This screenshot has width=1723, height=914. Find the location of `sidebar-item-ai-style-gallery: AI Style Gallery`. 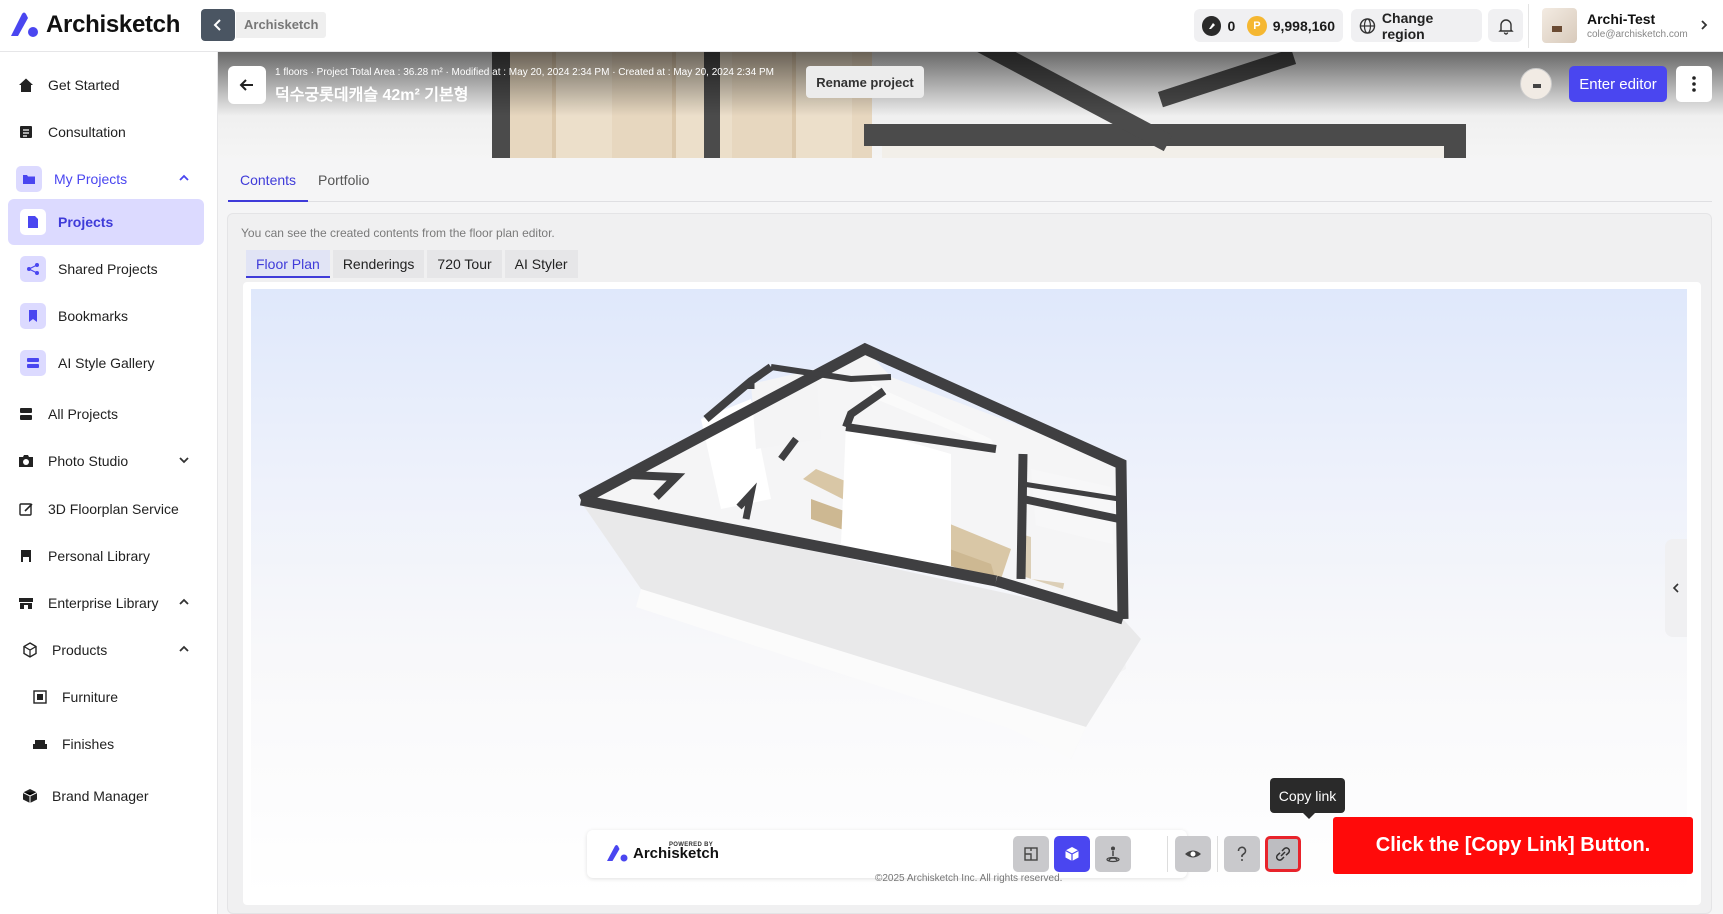

sidebar-item-ai-style-gallery: AI Style Gallery is located at coordinates (106, 363).